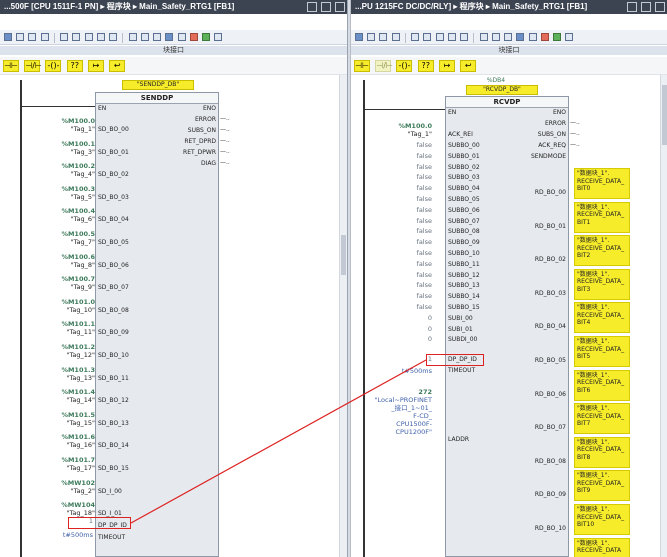  Describe the element at coordinates (80, 468) in the screenshot. I see `left-input-tag: "Tag_17"` at that location.